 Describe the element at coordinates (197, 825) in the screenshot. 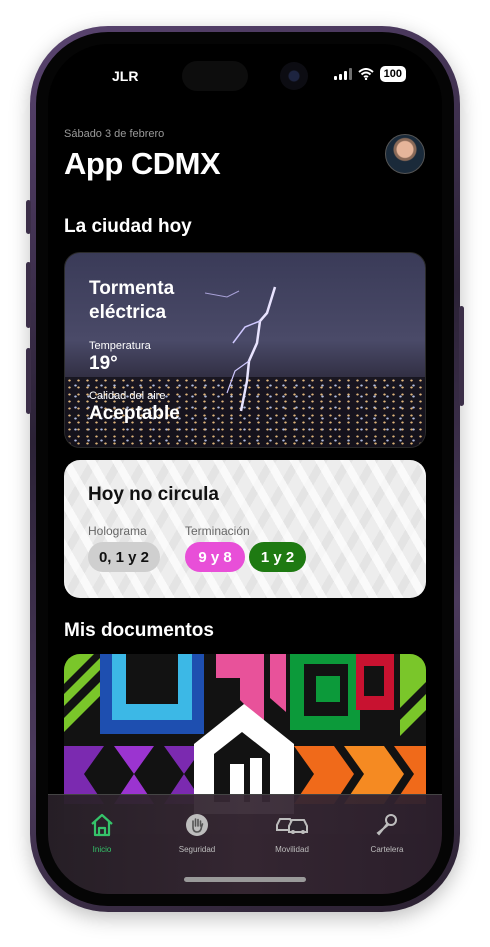

I see `hand-stop-icon` at that location.